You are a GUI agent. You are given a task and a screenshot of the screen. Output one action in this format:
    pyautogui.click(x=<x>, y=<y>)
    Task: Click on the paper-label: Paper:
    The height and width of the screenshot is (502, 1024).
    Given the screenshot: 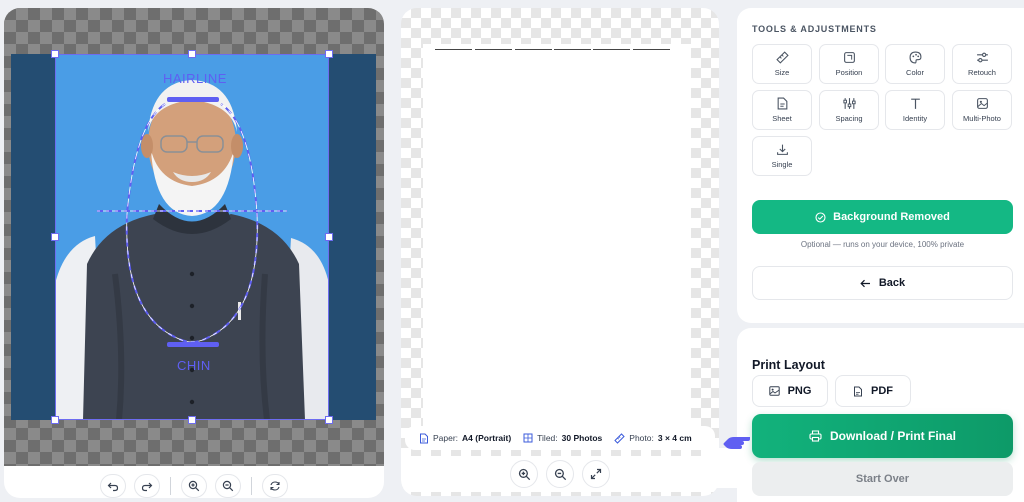 What is the action you would take?
    pyautogui.click(x=446, y=438)
    